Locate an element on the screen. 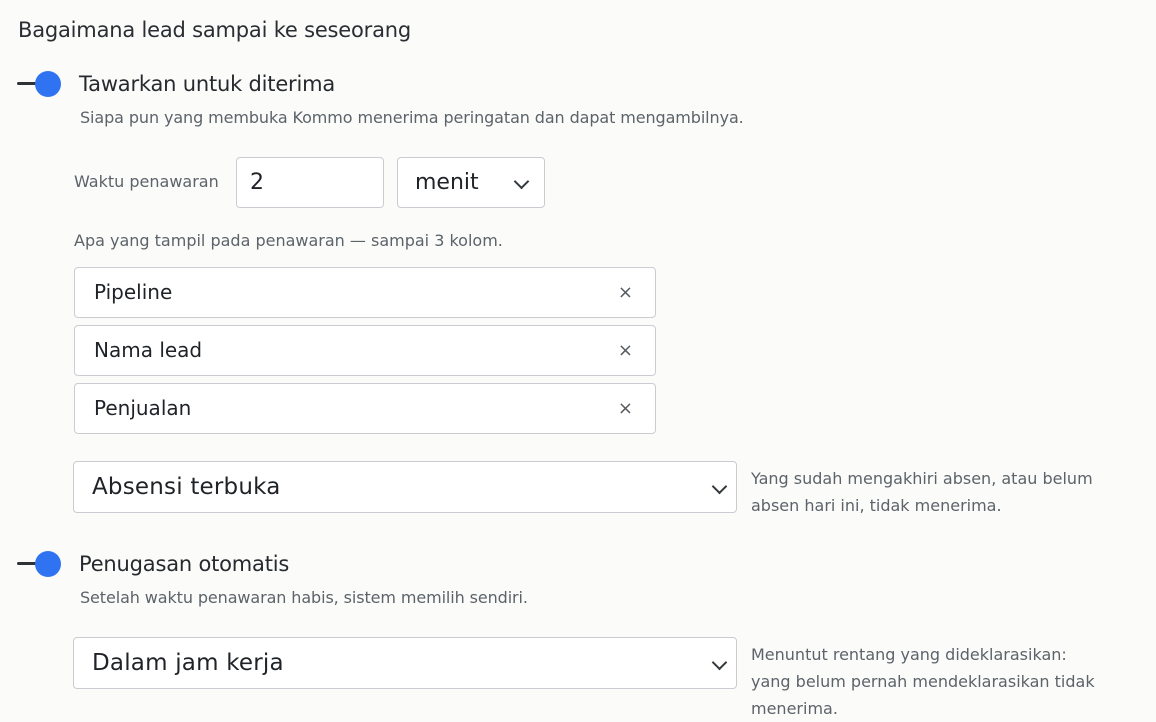  offer-column-chip: Nama lead × is located at coordinates (365, 350).